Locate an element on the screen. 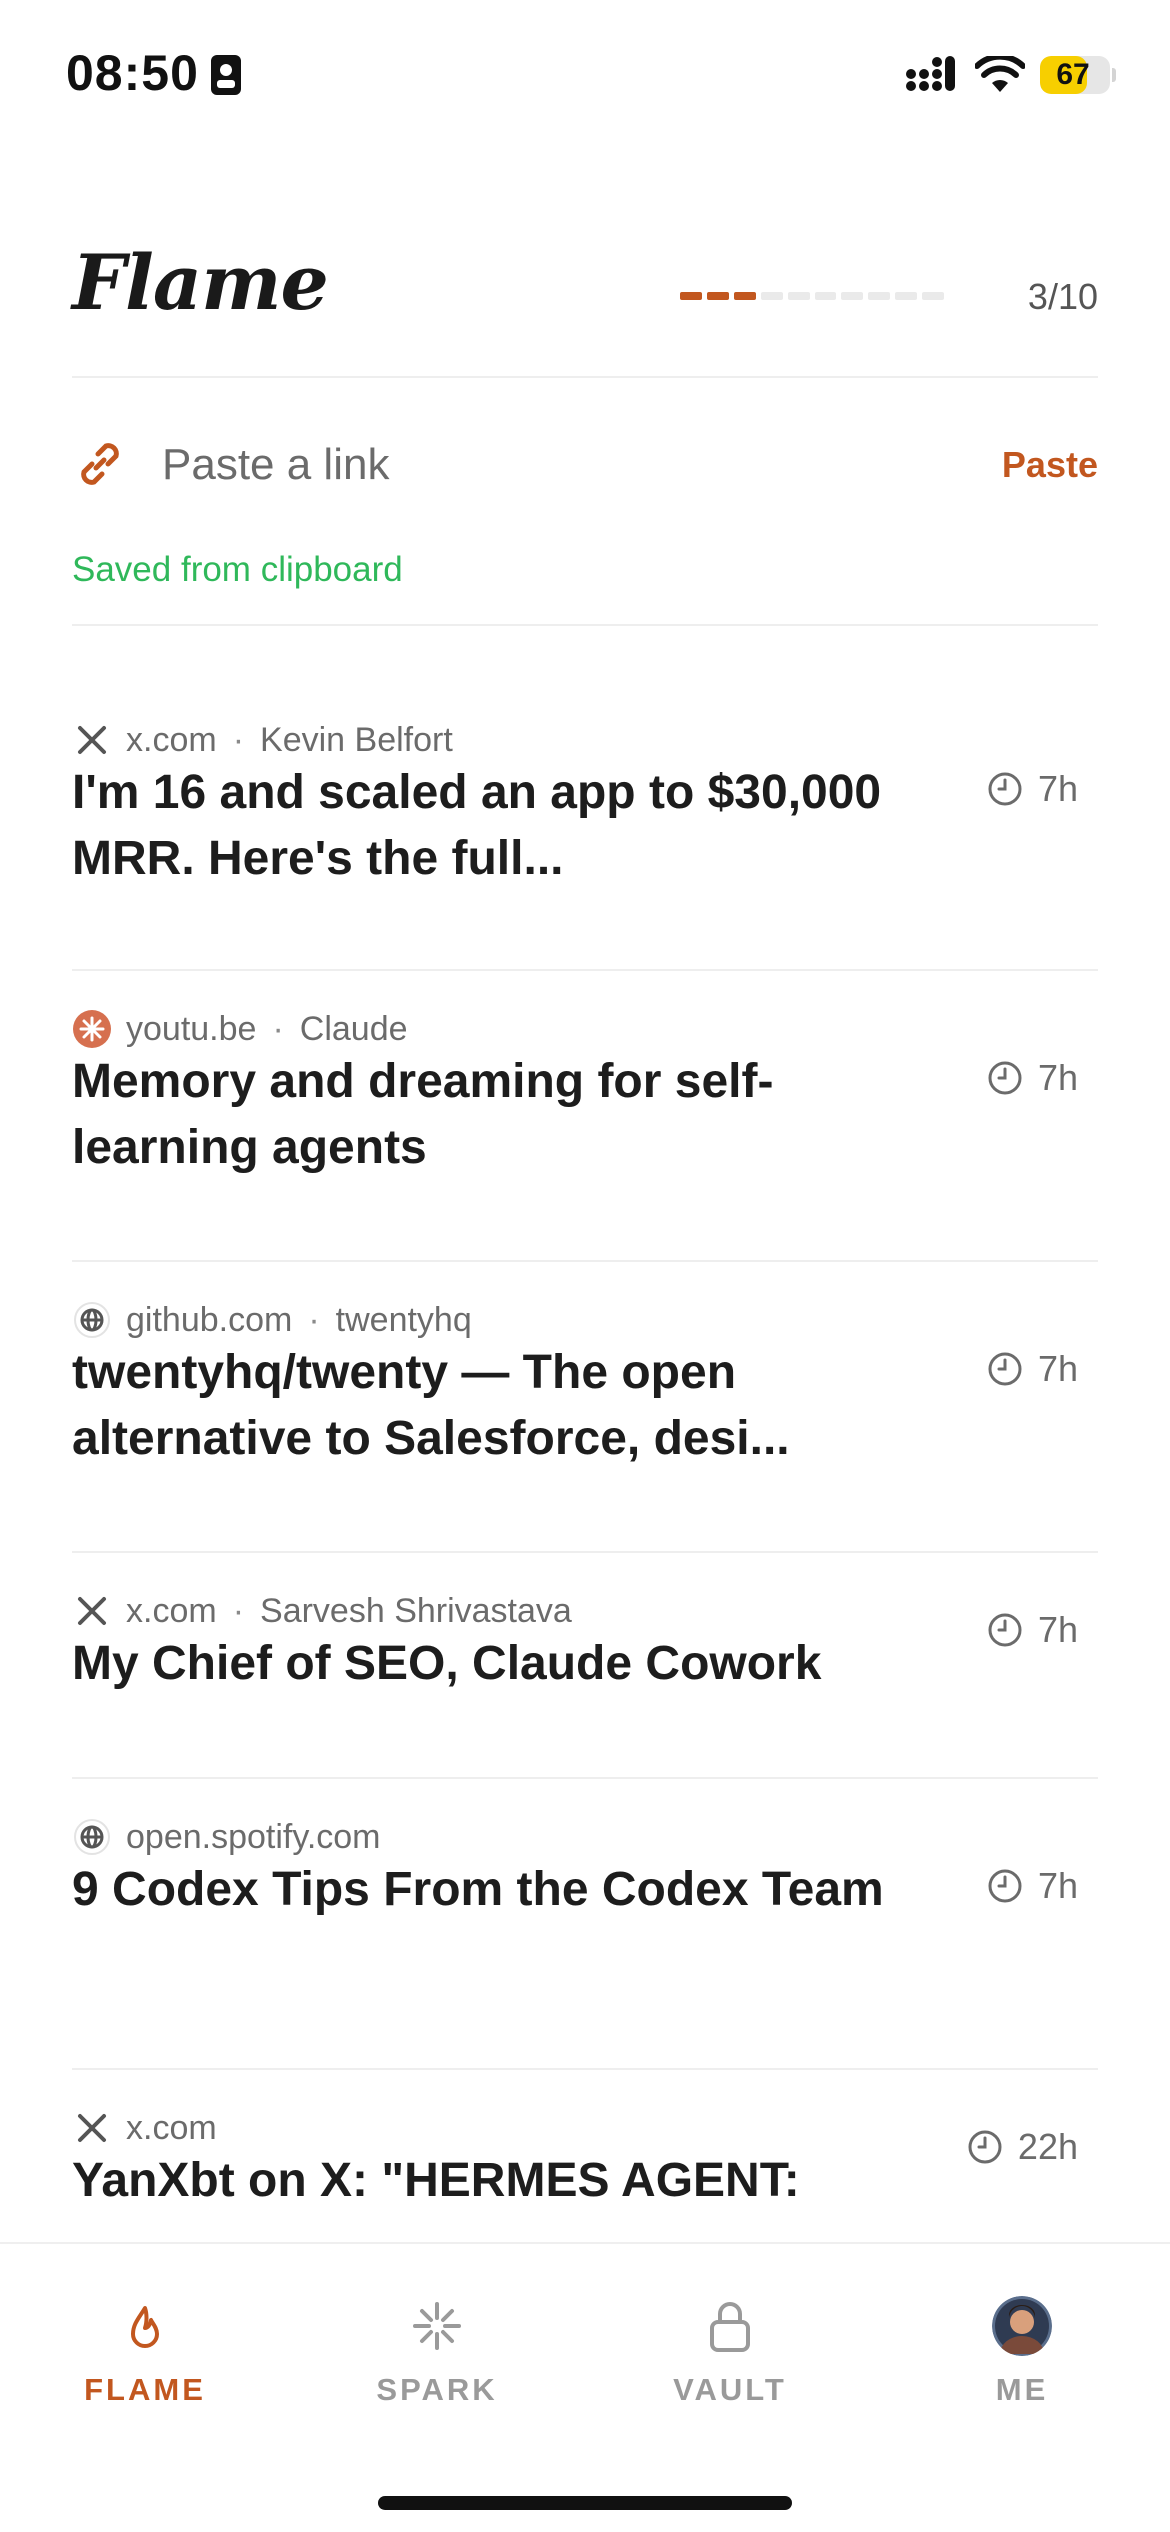 This screenshot has height=2532, width=1170. tab-vault-label: VAULT is located at coordinates (730, 2389).